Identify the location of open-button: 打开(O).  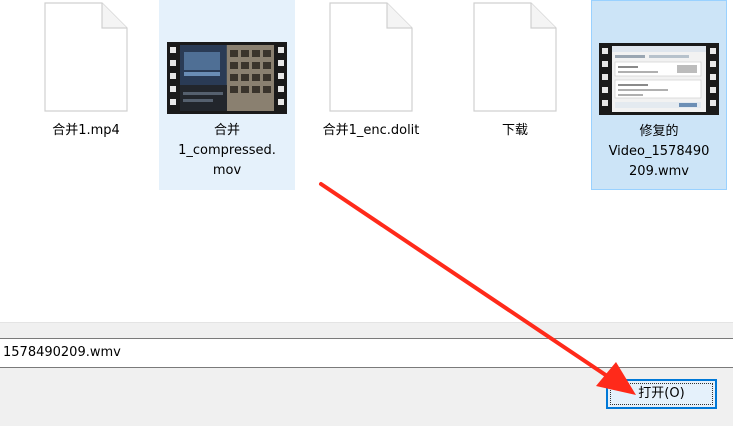
(661, 394).